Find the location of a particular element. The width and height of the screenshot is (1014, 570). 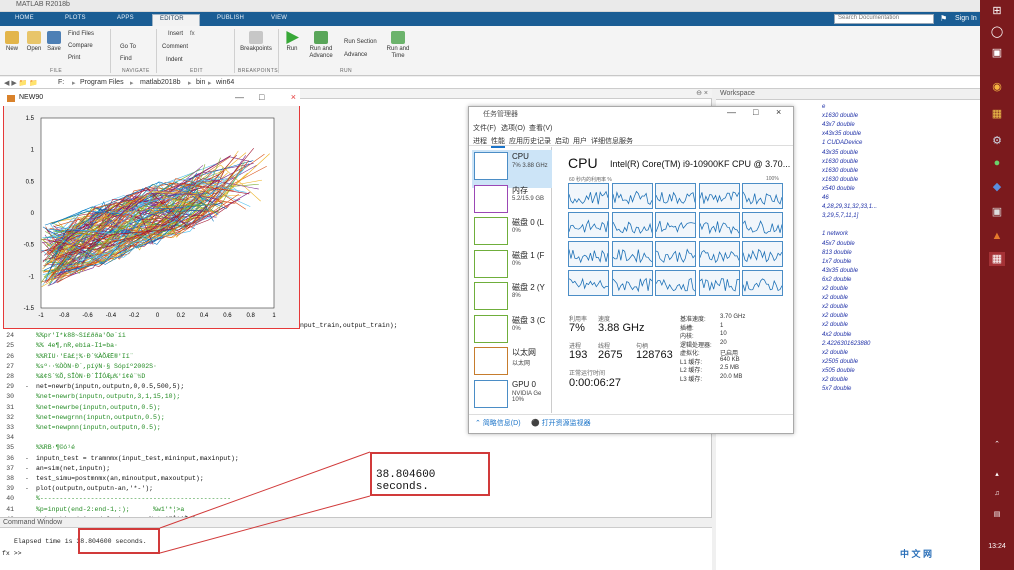

taskmgr-icon: ▦ is located at coordinates (997, 259).